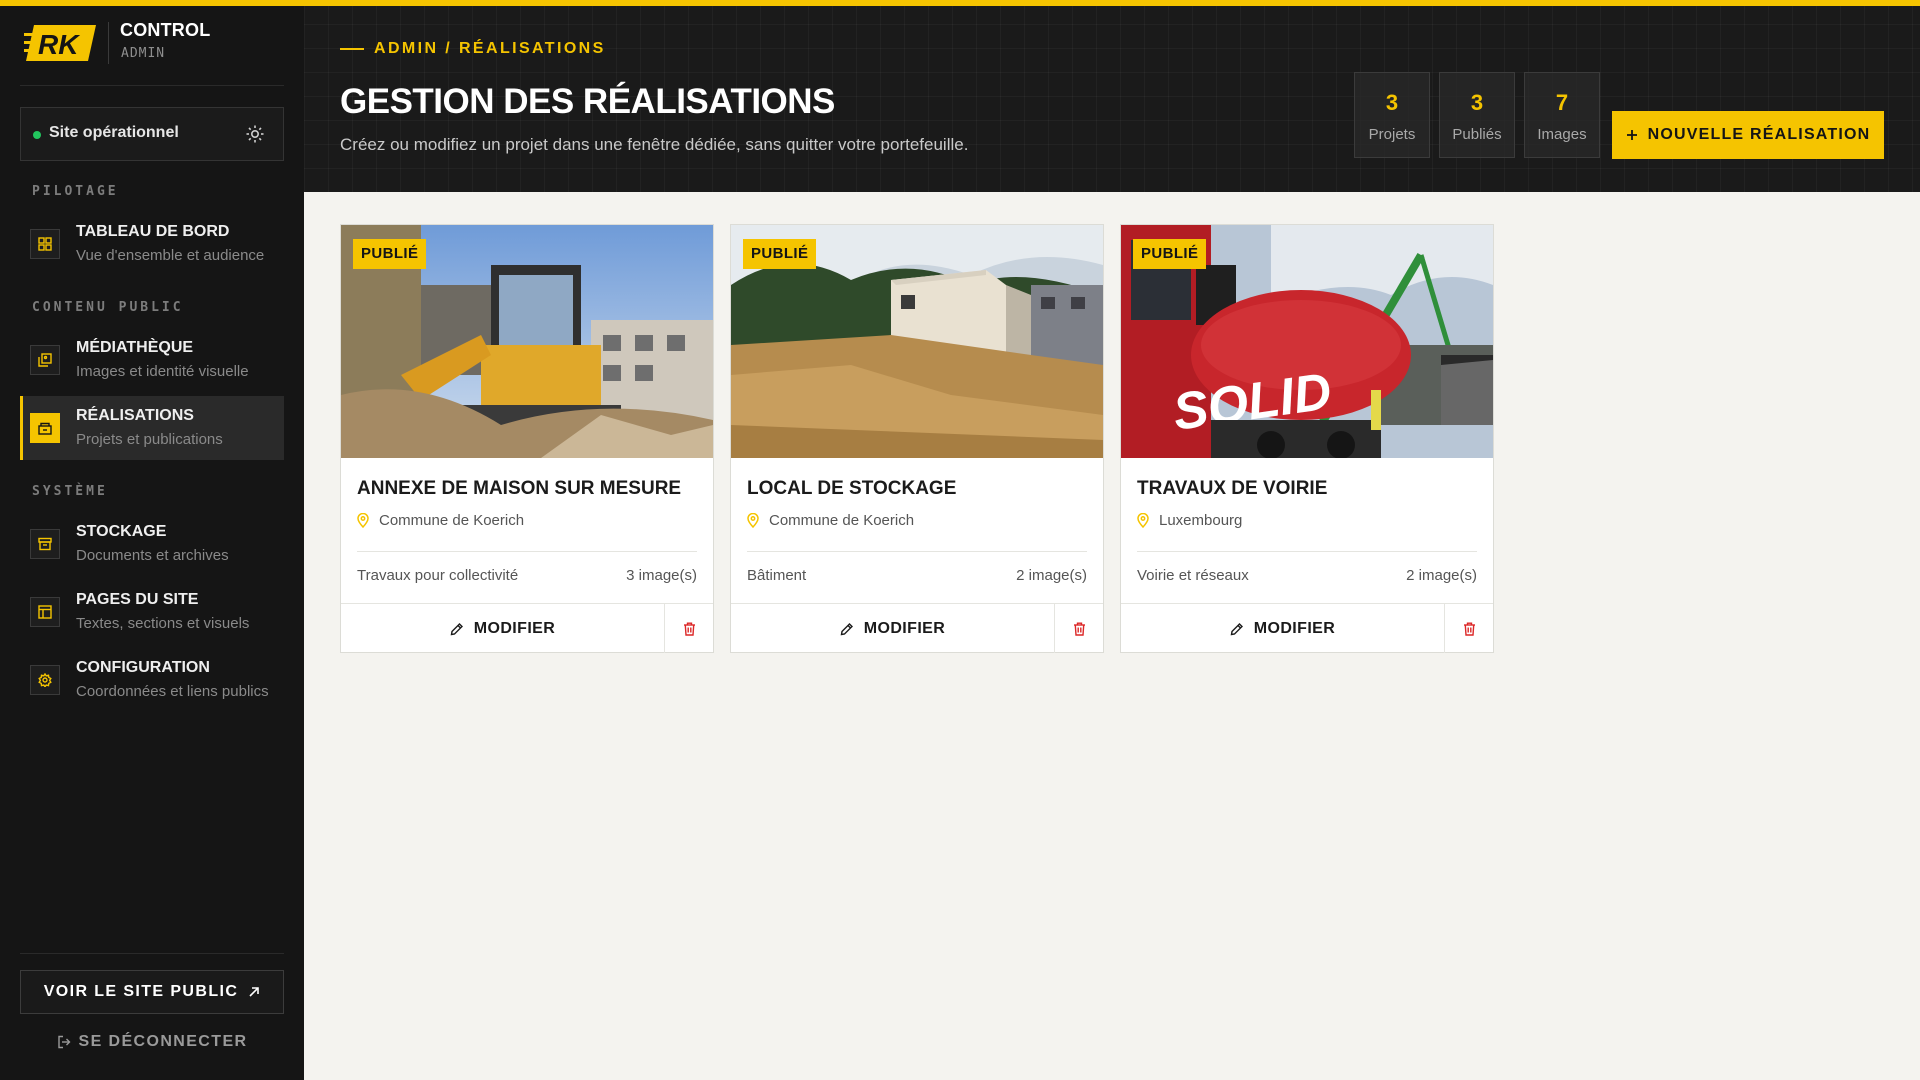 This screenshot has width=1920, height=1080. I want to click on plus-icon, so click(1631, 135).